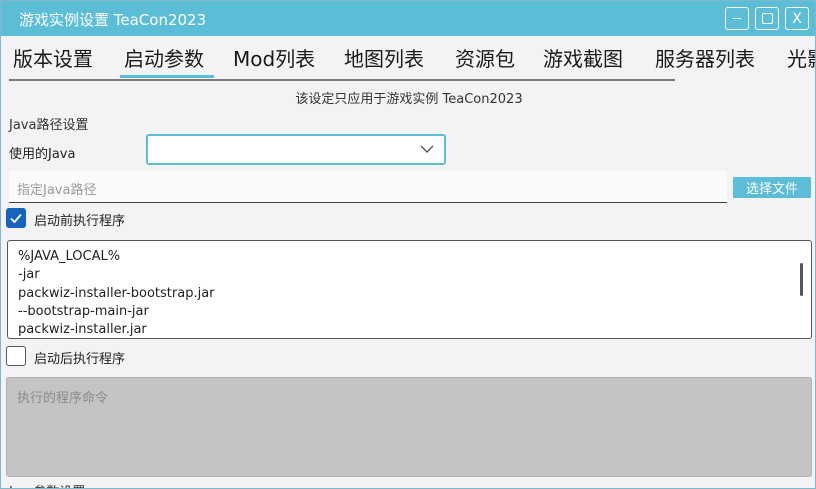 The width and height of the screenshot is (816, 489). What do you see at coordinates (705, 57) in the screenshot?
I see `tab-server-list: 服务器列表` at bounding box center [705, 57].